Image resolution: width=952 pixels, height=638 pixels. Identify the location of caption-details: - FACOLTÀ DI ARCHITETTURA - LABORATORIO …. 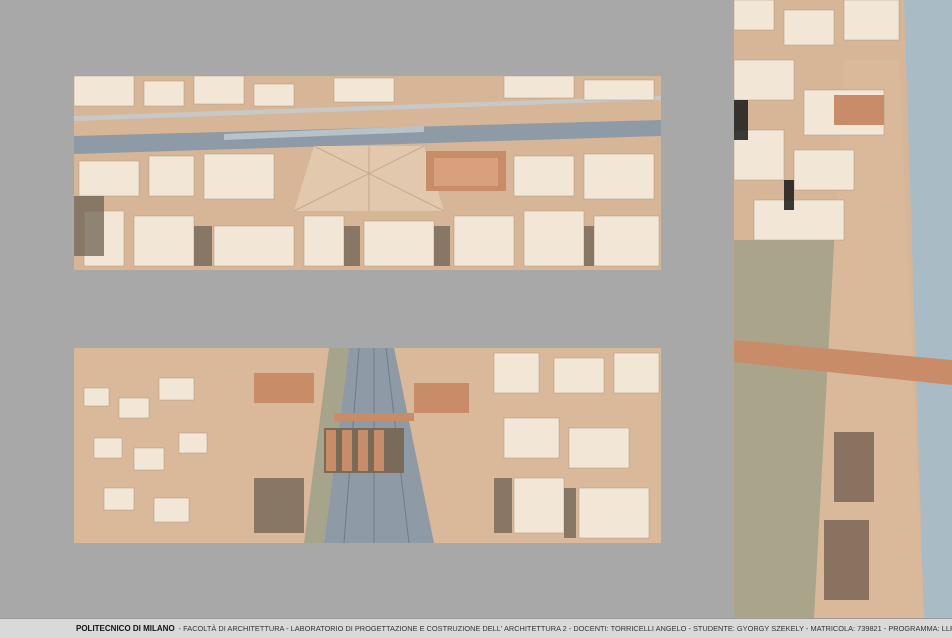
(565, 628).